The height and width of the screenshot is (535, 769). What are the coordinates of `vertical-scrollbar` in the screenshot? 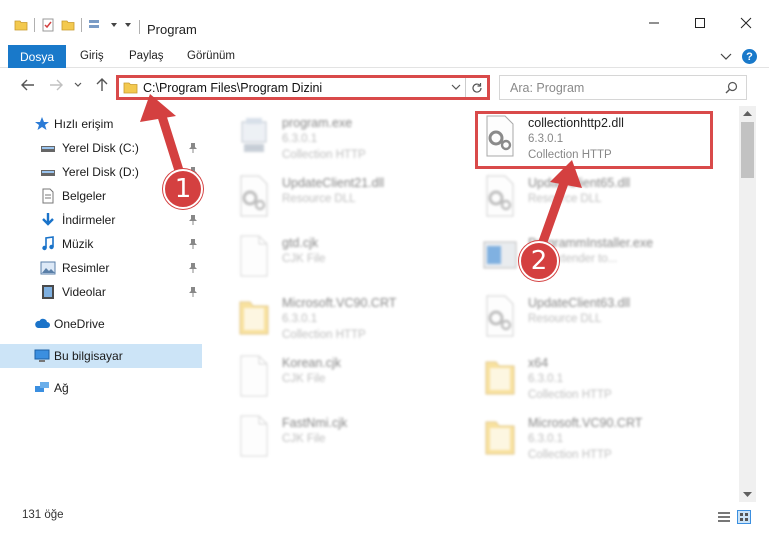 It's located at (747, 304).